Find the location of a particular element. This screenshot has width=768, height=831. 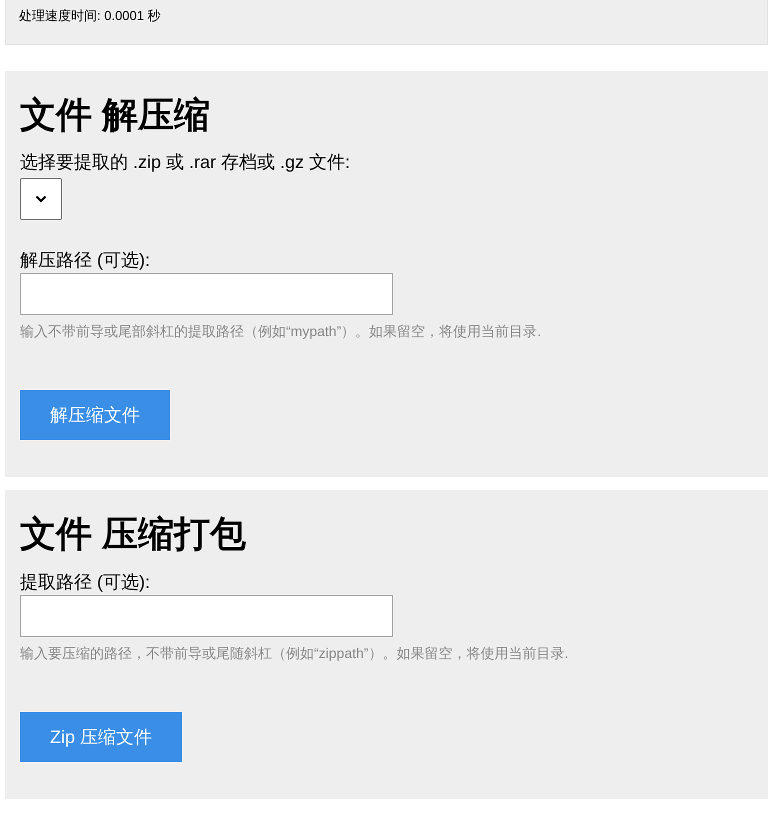

chevron-down-icon is located at coordinates (41, 198).